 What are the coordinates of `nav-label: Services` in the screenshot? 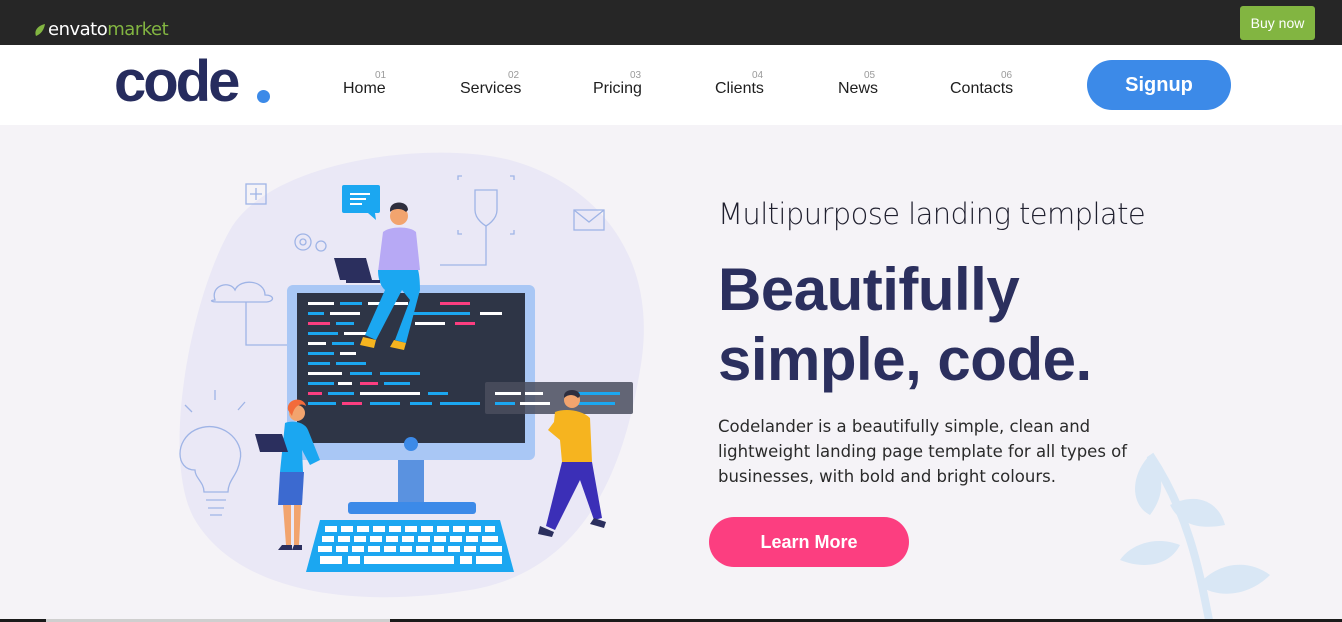 It's located at (491, 88).